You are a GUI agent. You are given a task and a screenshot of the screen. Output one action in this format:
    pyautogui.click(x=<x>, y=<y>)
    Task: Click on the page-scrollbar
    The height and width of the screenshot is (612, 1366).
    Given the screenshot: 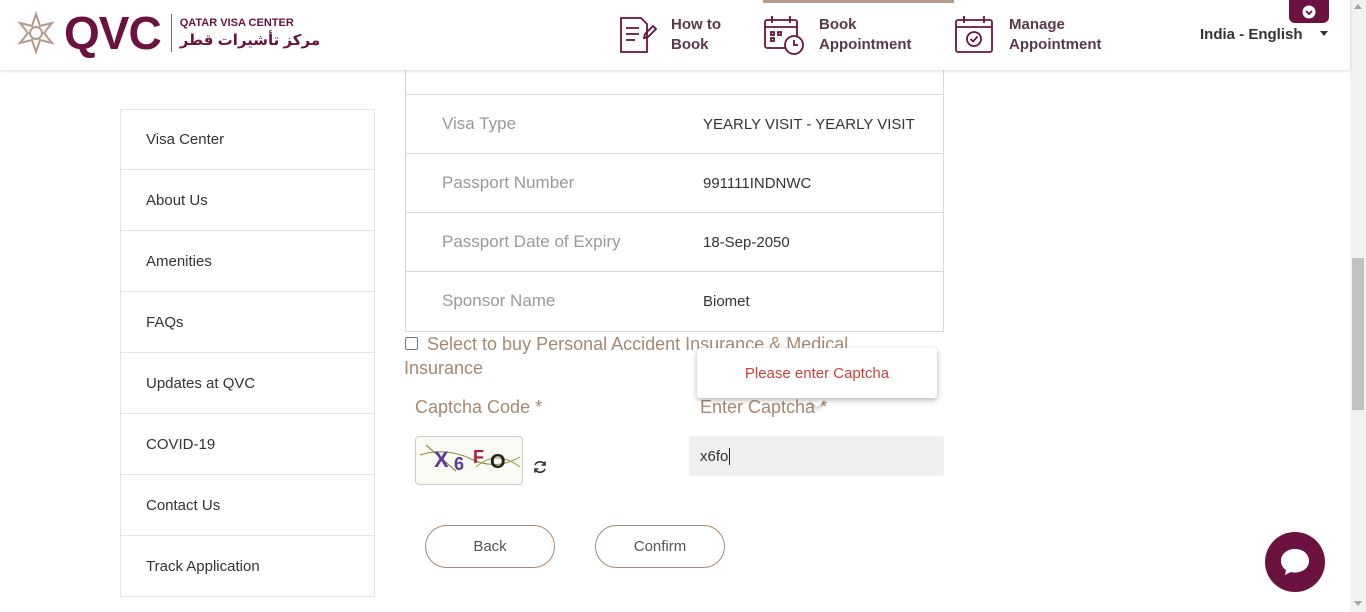 What is the action you would take?
    pyautogui.click(x=1358, y=306)
    